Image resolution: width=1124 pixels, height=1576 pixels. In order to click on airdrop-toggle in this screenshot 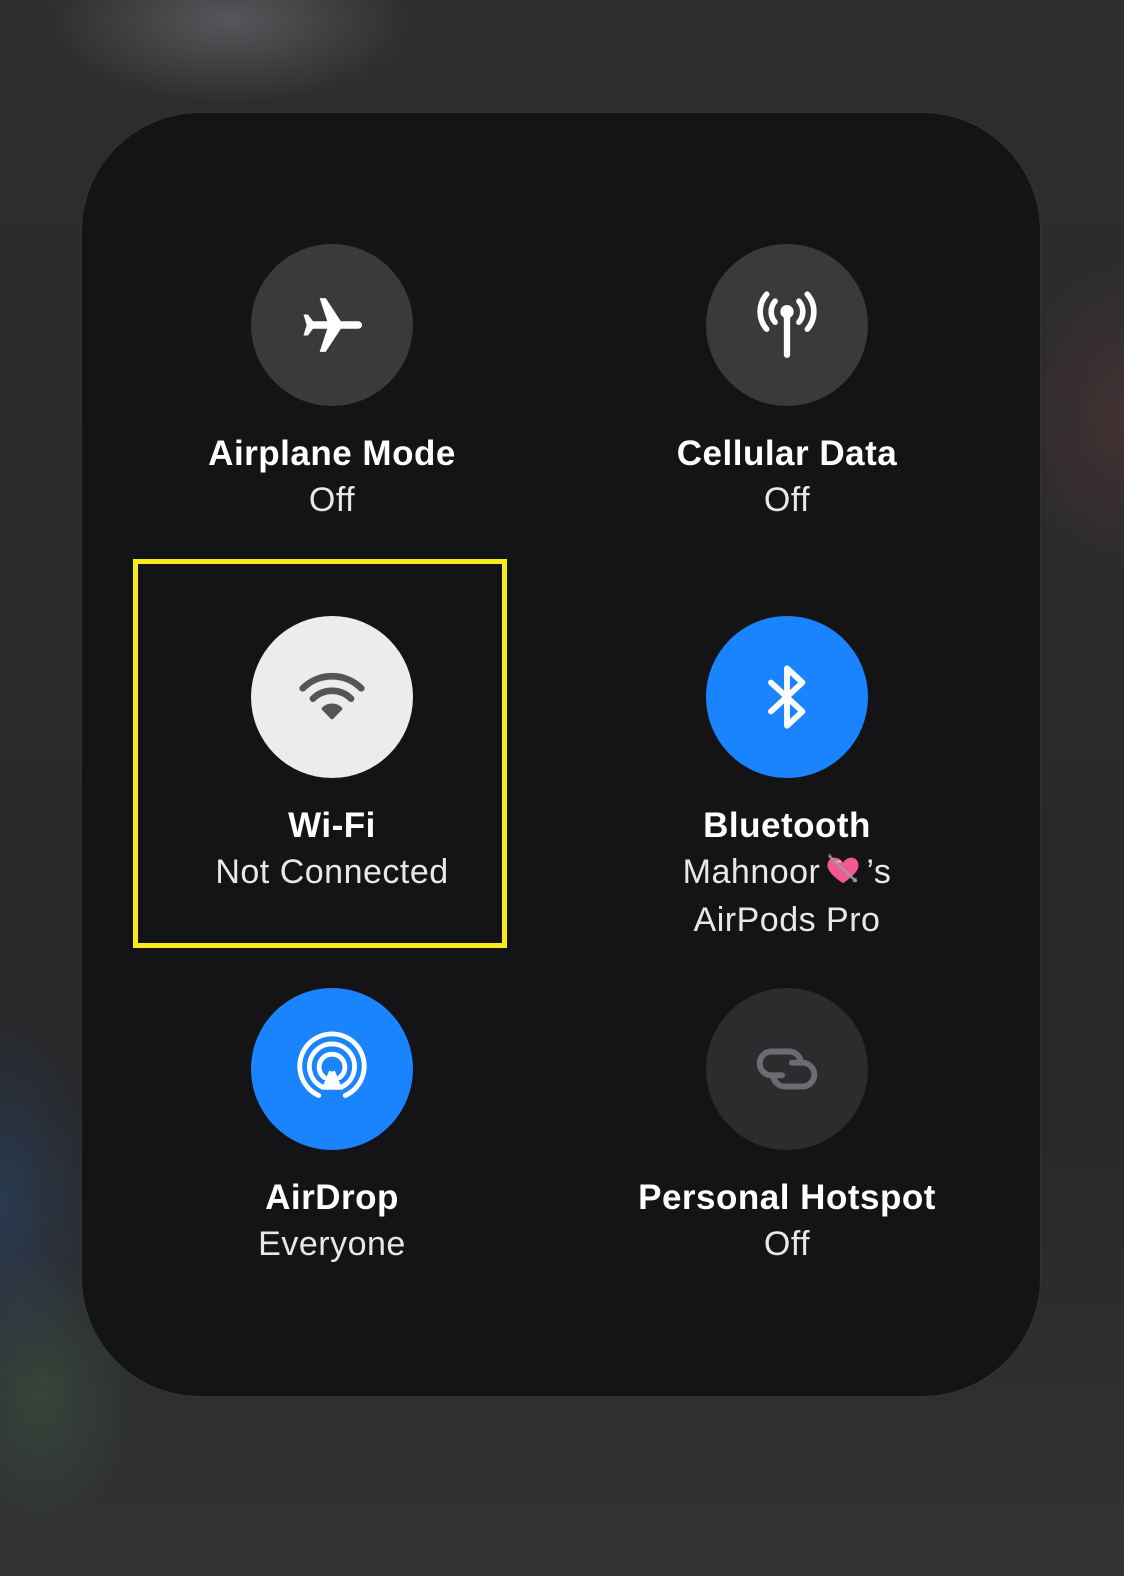, I will do `click(332, 1069)`.